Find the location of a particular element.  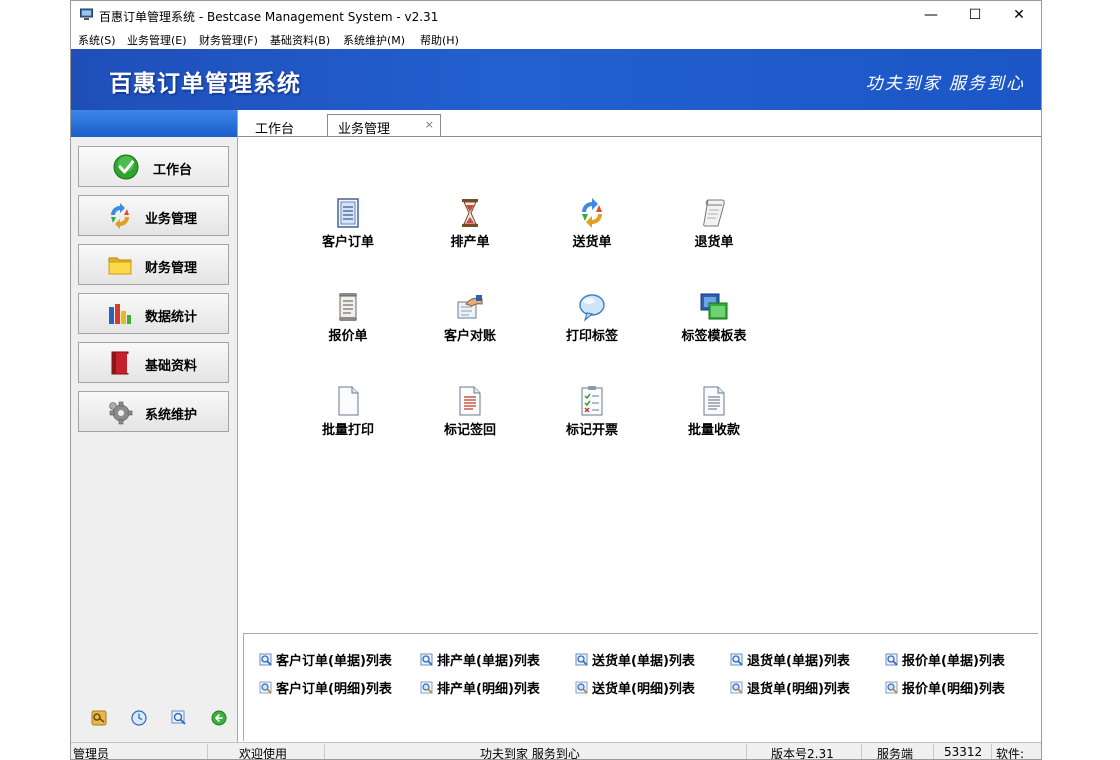

status-user: 管理员 is located at coordinates (91, 753).